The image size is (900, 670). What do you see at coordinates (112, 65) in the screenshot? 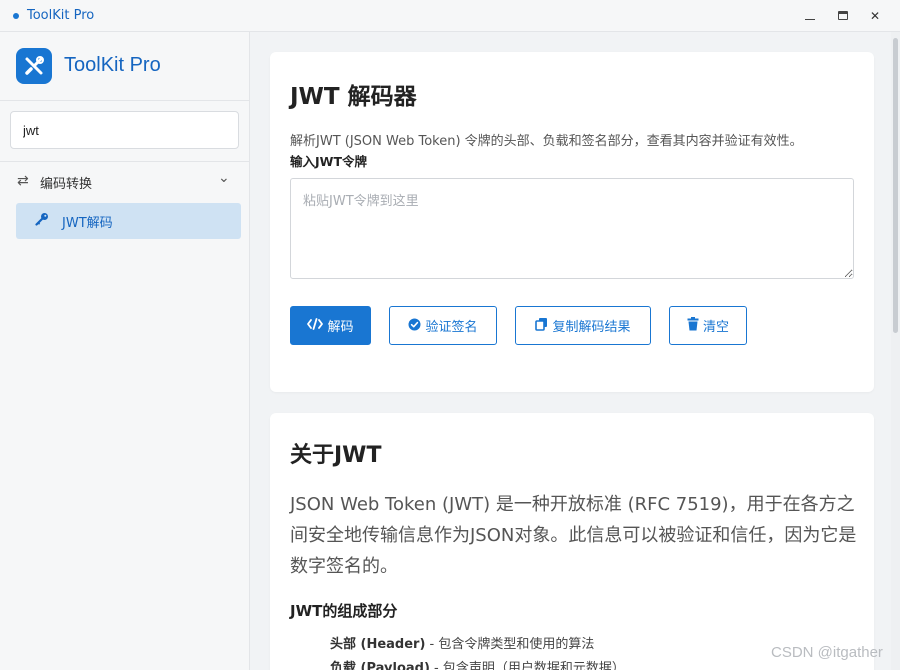
I see `brand-name: ToolKit Pro` at bounding box center [112, 65].